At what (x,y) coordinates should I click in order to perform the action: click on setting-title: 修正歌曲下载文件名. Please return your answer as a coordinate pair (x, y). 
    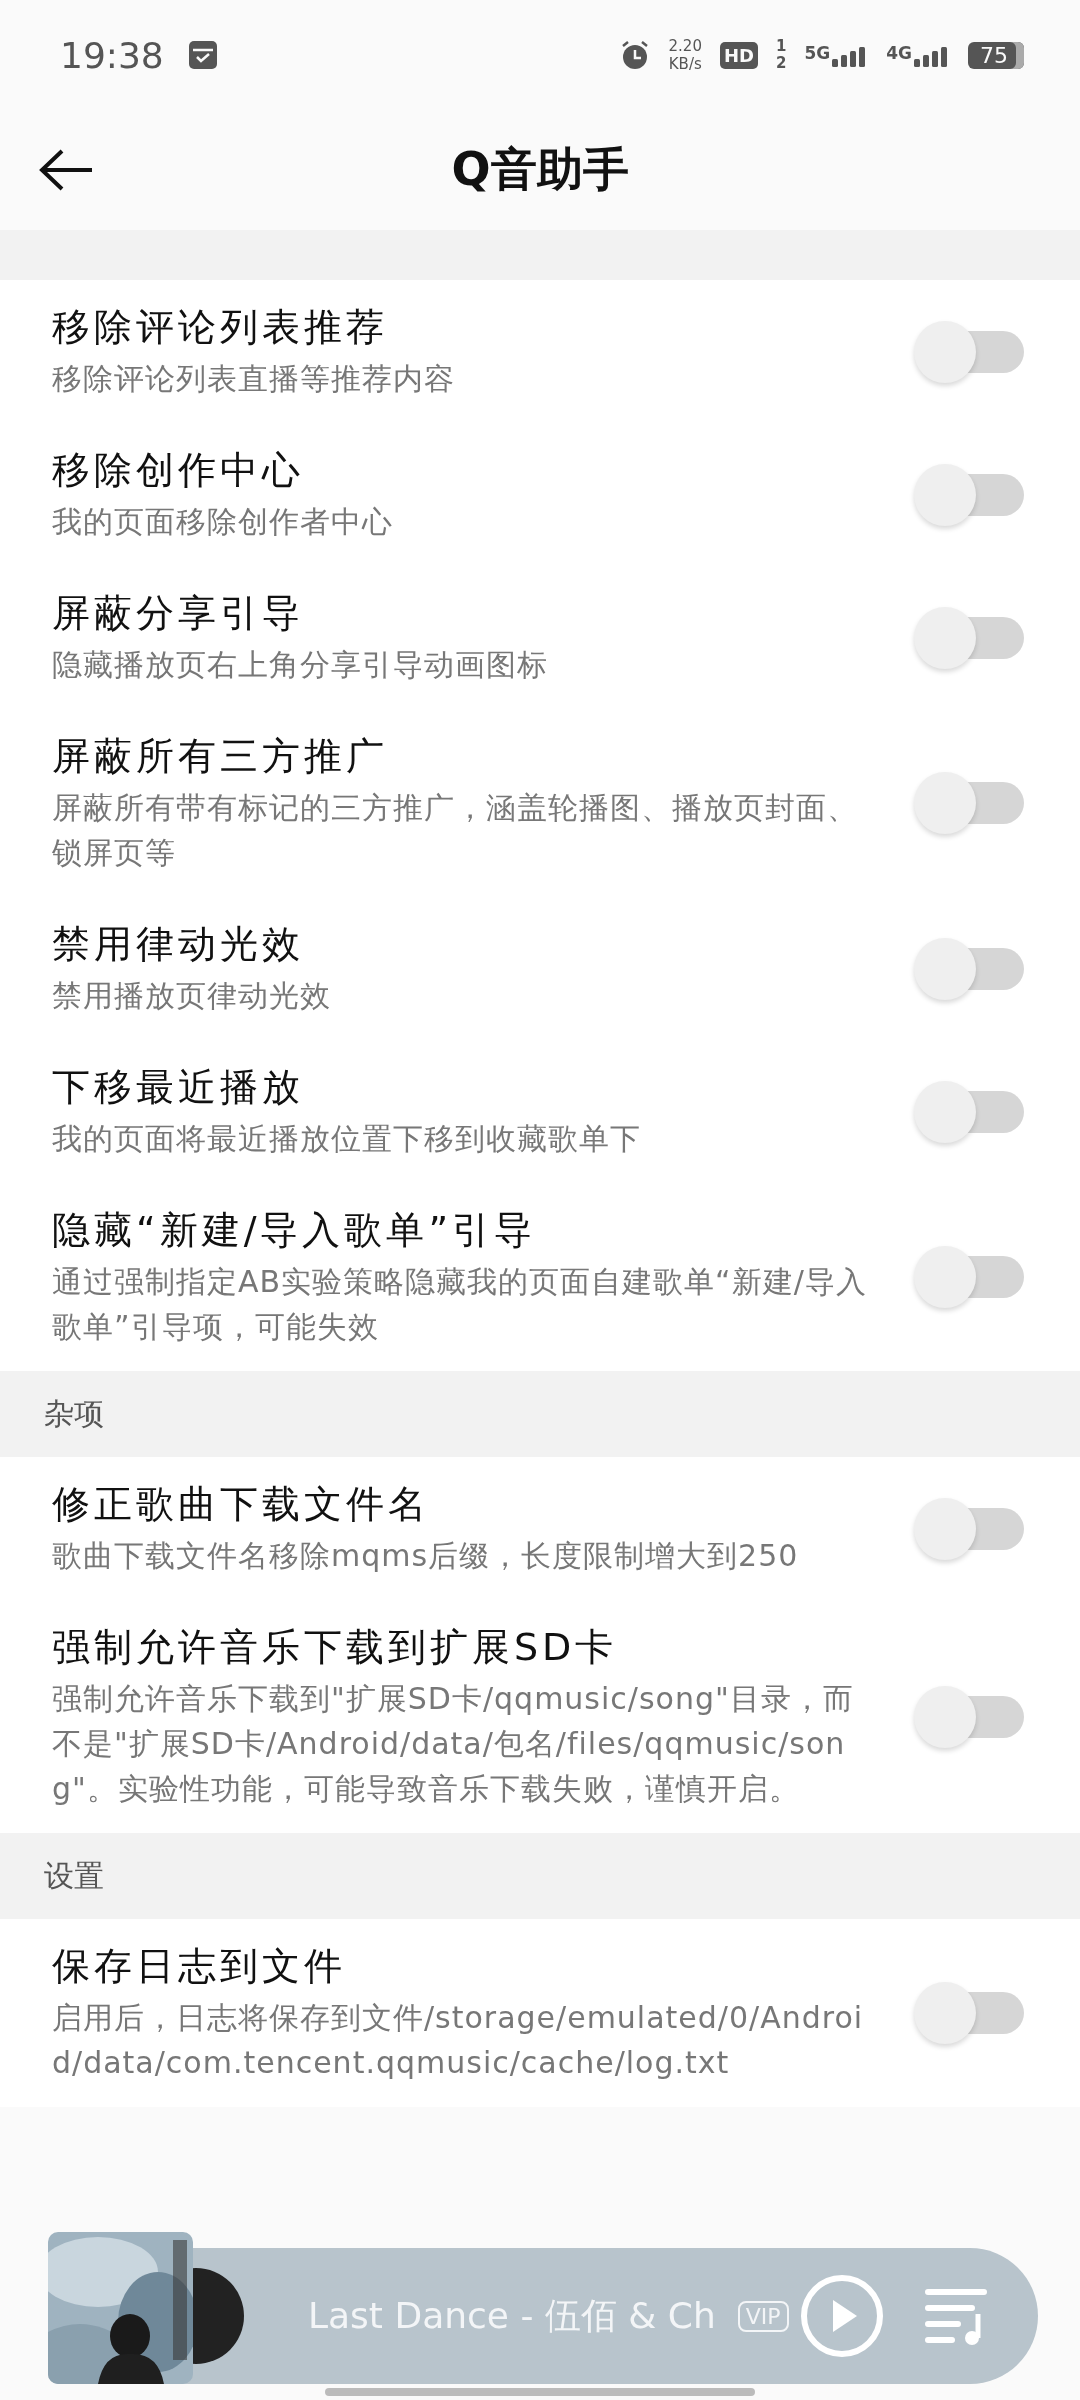
    Looking at the image, I should click on (241, 1504).